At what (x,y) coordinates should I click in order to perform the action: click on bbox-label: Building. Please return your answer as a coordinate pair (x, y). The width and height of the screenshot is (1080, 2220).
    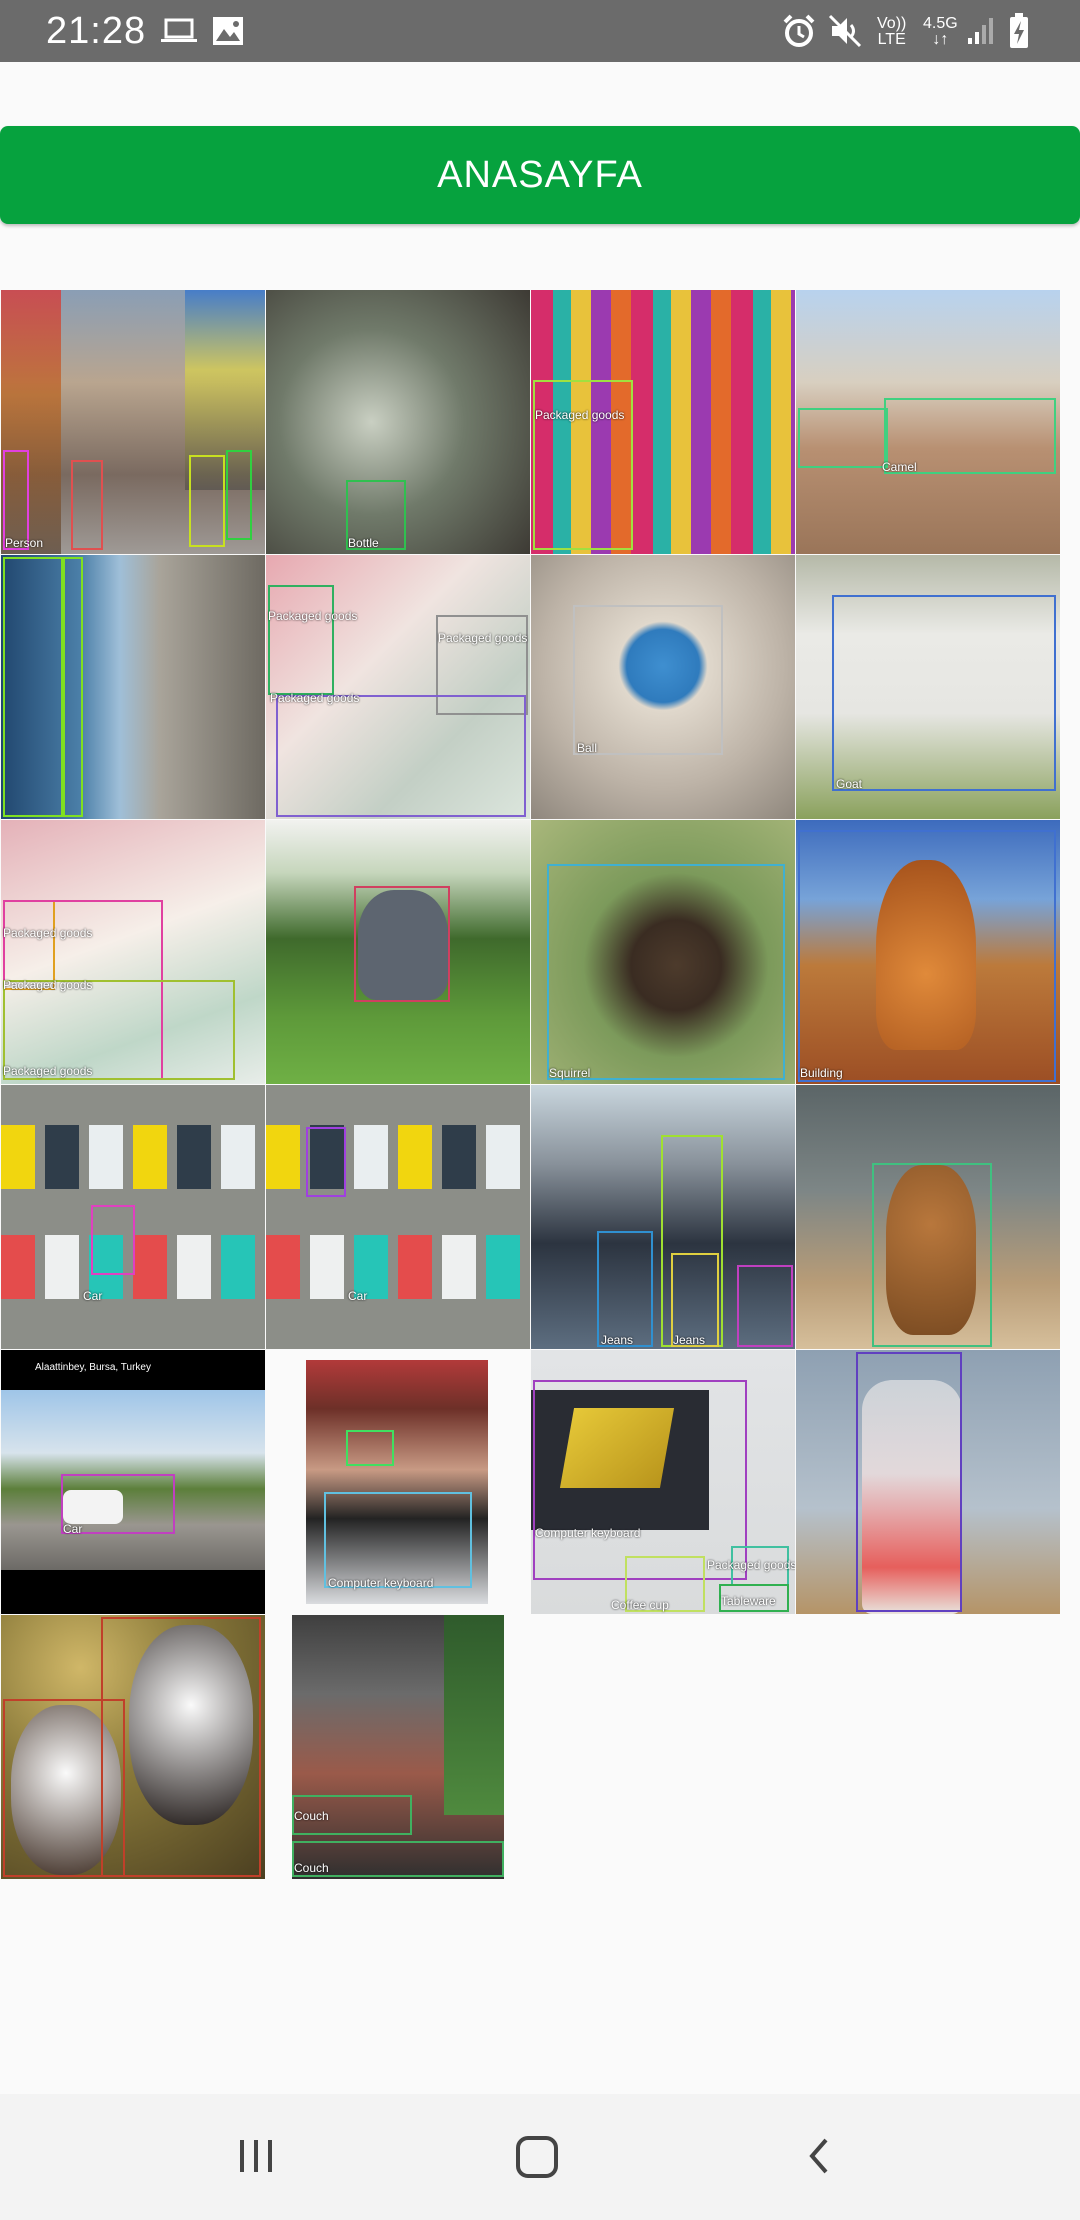
    Looking at the image, I should click on (821, 1073).